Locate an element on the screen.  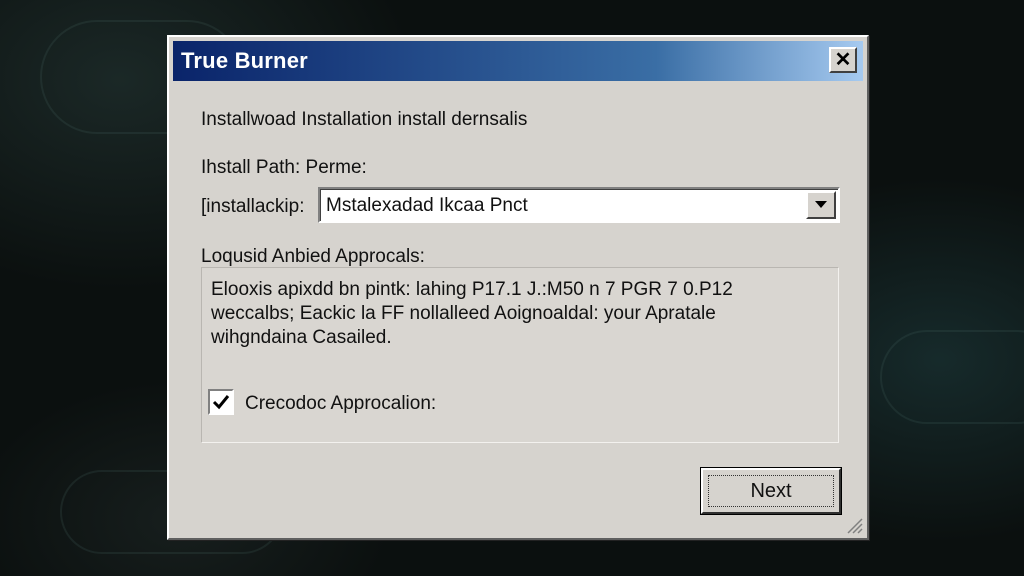
dropdown-arrow-button is located at coordinates (821, 205).